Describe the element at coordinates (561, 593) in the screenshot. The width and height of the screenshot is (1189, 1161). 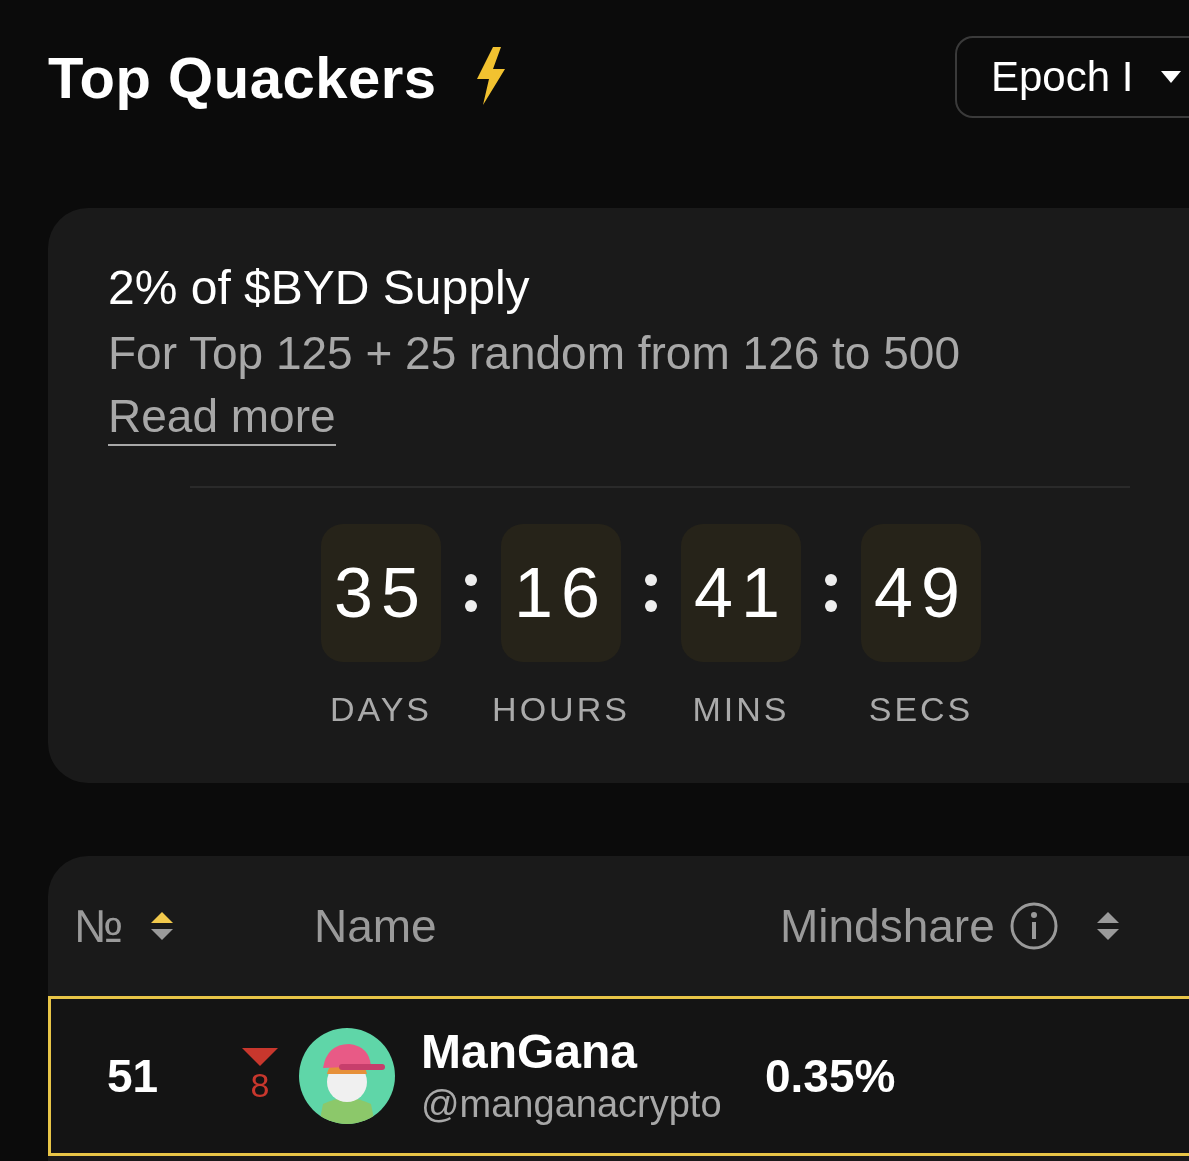
I see `countdown-value: 16` at that location.